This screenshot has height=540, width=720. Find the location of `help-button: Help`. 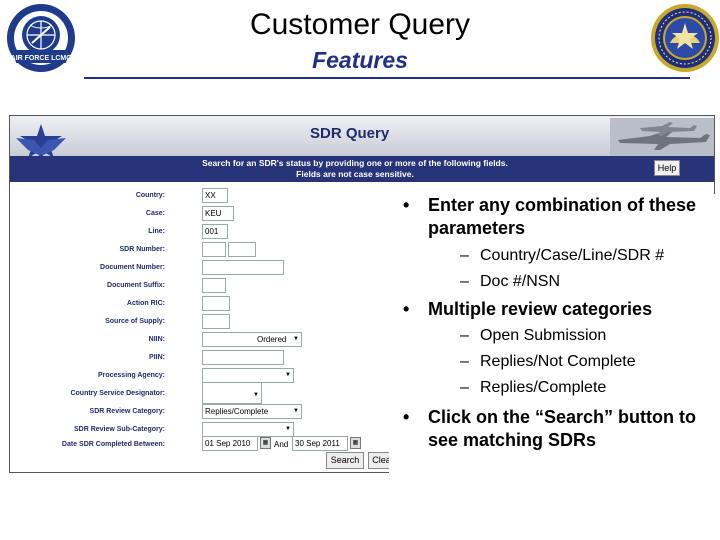

help-button: Help is located at coordinates (667, 168).